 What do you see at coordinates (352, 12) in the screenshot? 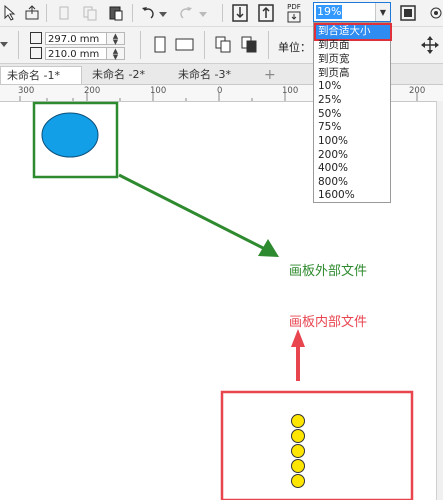
I see `zoom-level-combobox: 19% ▼` at bounding box center [352, 12].